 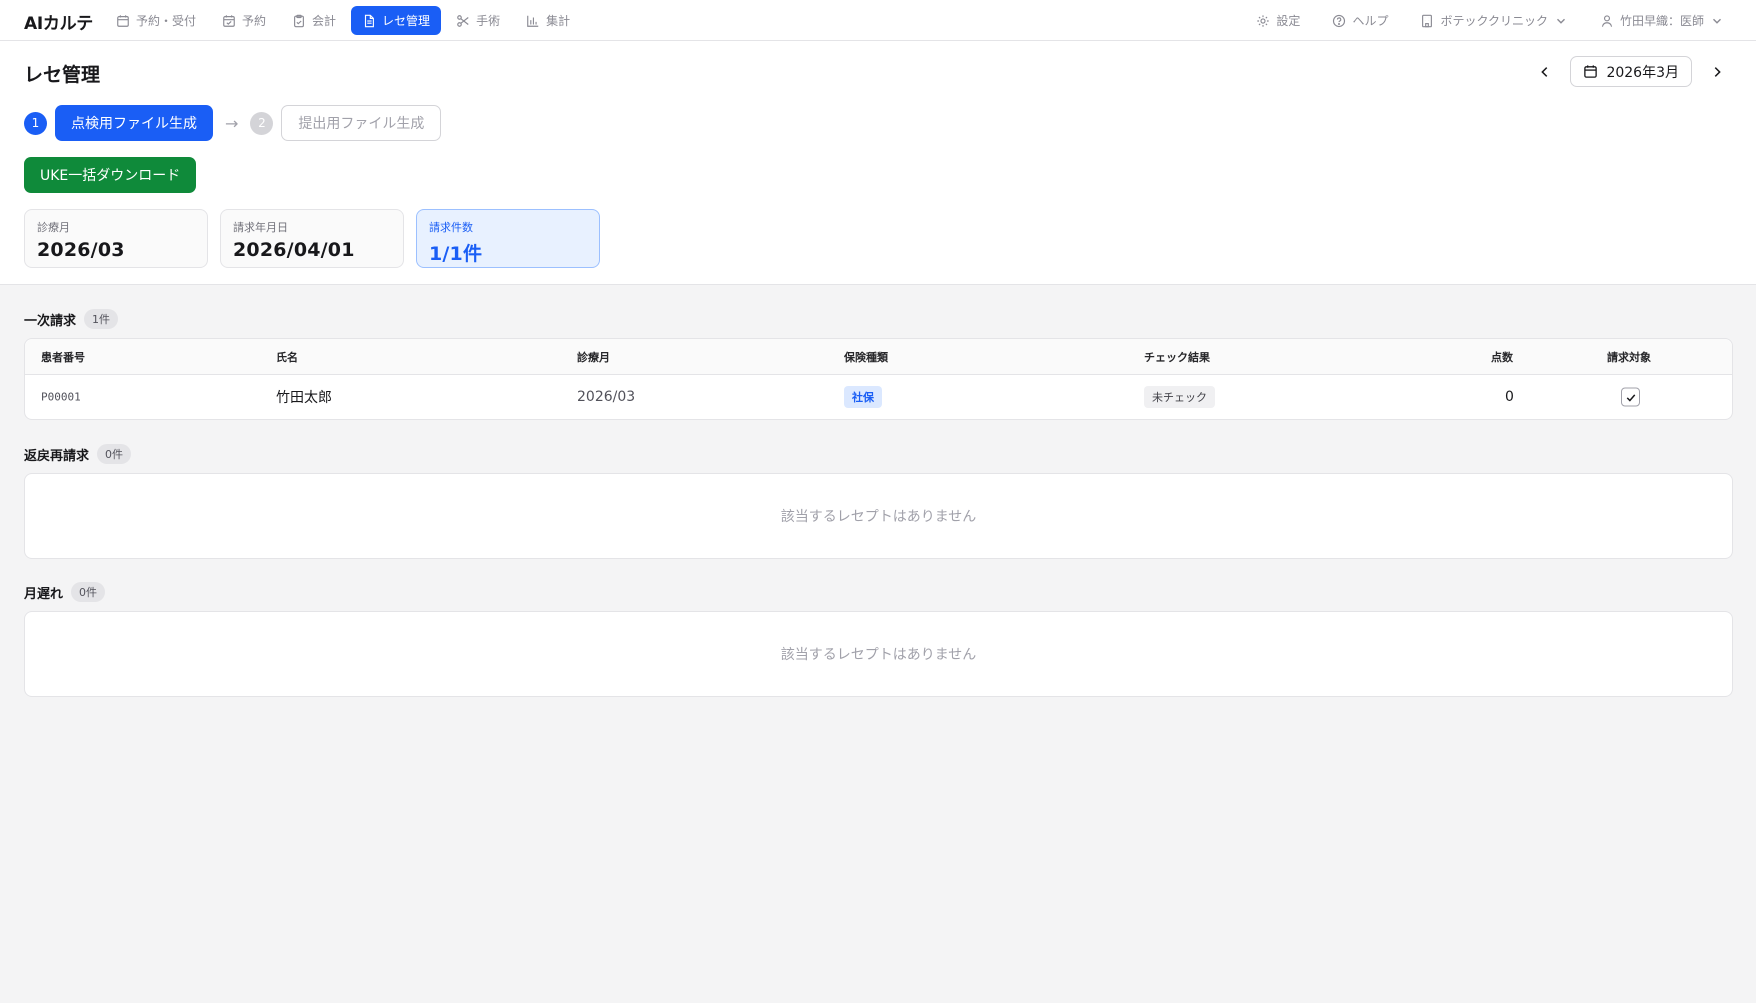 I want to click on clinic-selector: ボテッククリニック, so click(x=1494, y=20).